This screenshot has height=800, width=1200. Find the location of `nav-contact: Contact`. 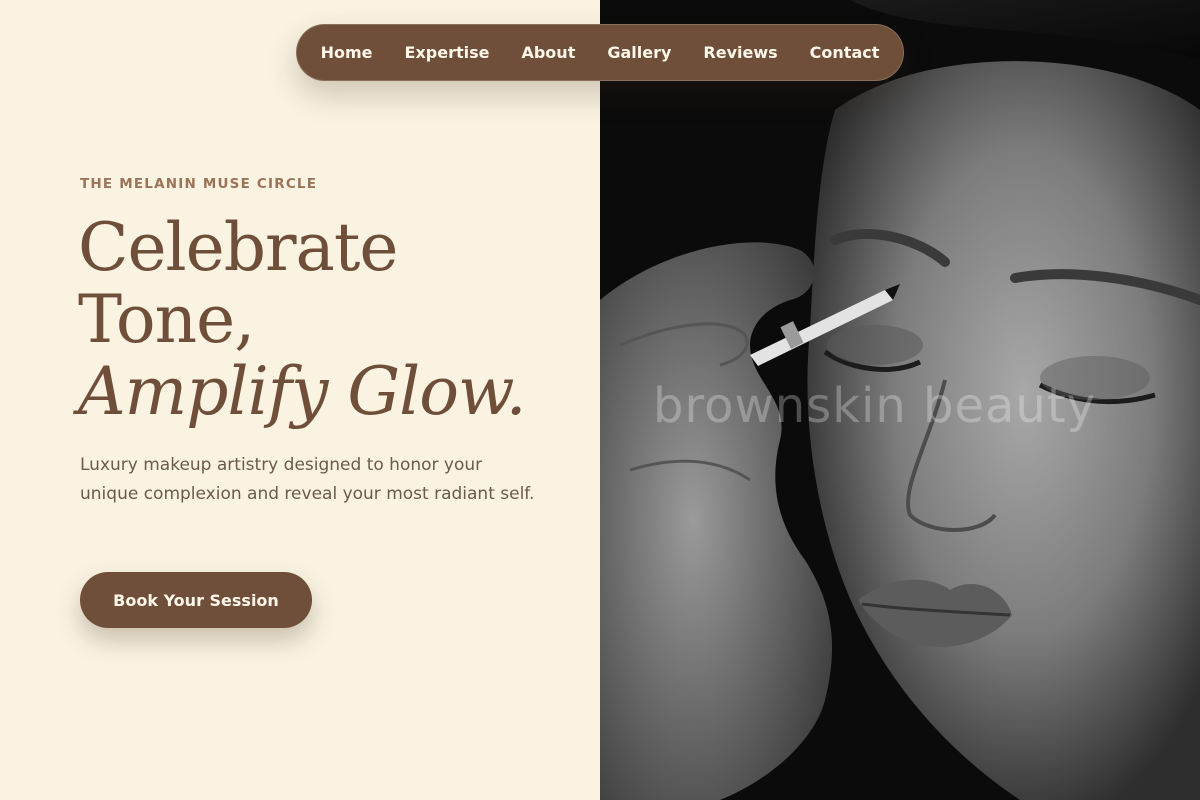

nav-contact: Contact is located at coordinates (845, 52).